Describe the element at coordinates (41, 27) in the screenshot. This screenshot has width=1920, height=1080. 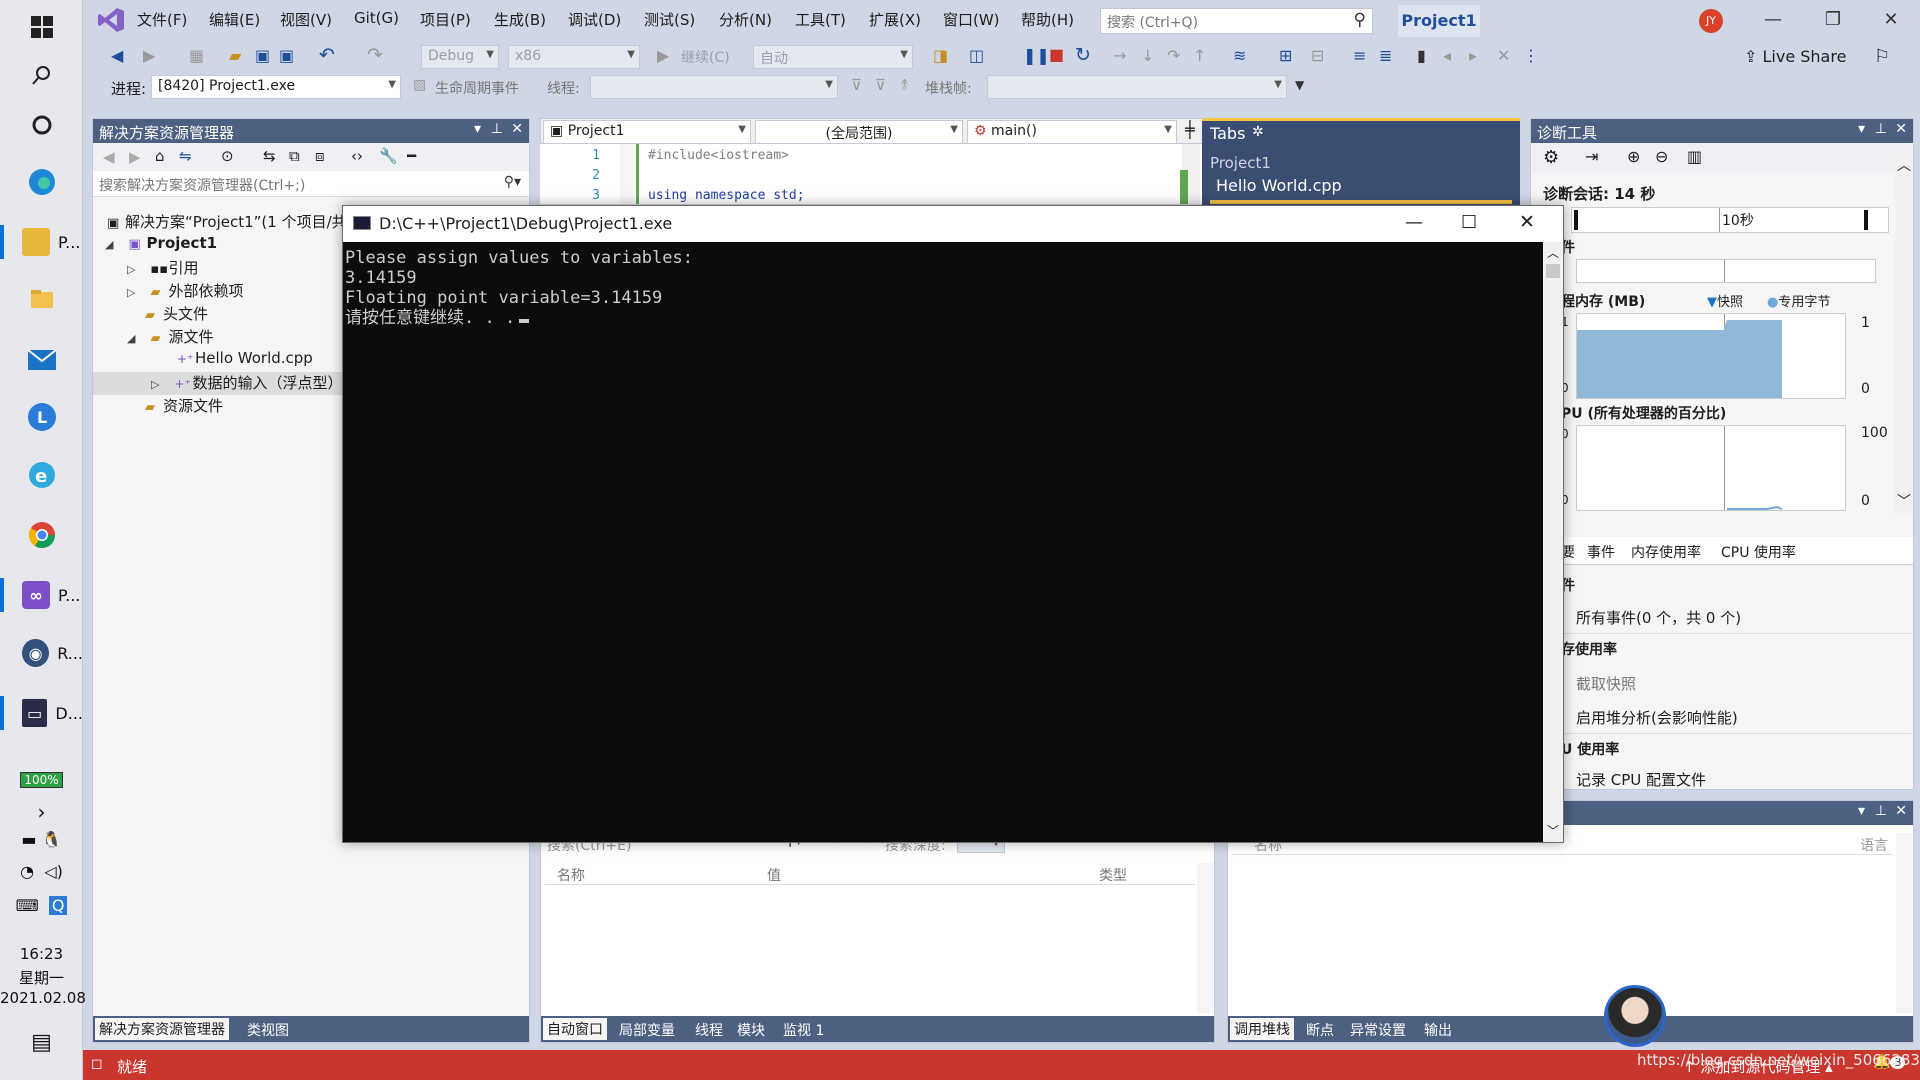
I see `windows-start-icon` at that location.